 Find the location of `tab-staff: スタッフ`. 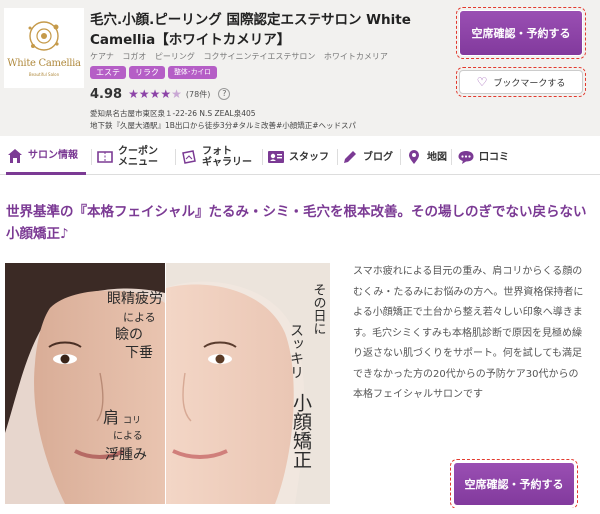

tab-staff: スタッフ is located at coordinates (302, 157).